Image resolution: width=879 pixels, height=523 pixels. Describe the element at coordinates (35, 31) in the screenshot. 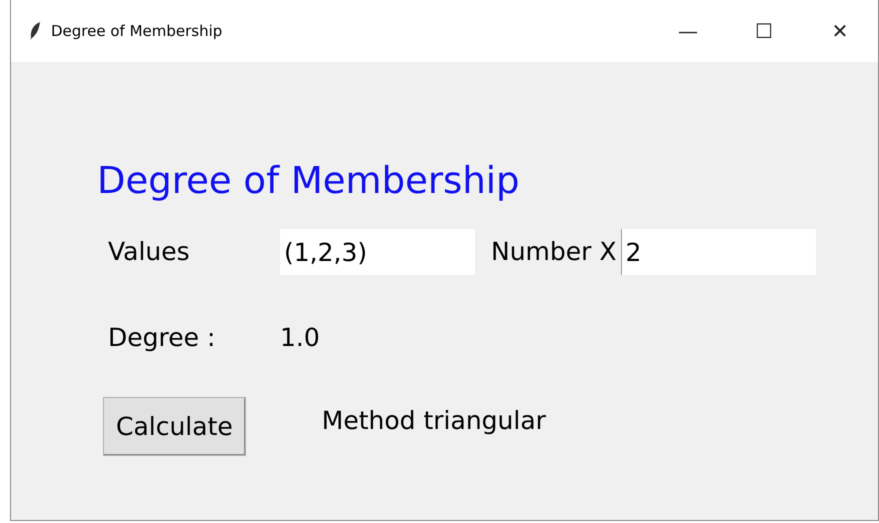

I see `feather-icon` at that location.